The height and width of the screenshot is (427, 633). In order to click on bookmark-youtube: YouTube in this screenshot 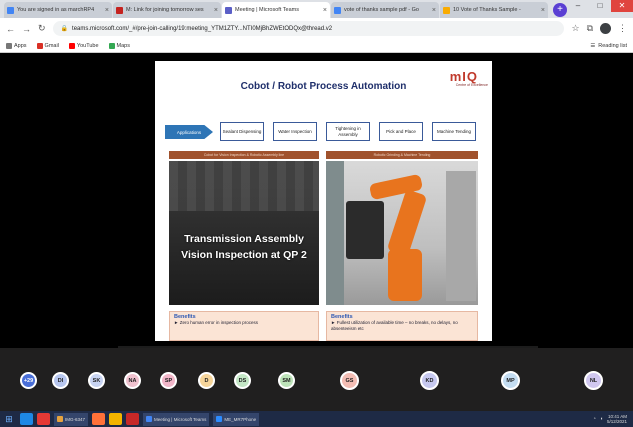, I will do `click(83, 45)`.